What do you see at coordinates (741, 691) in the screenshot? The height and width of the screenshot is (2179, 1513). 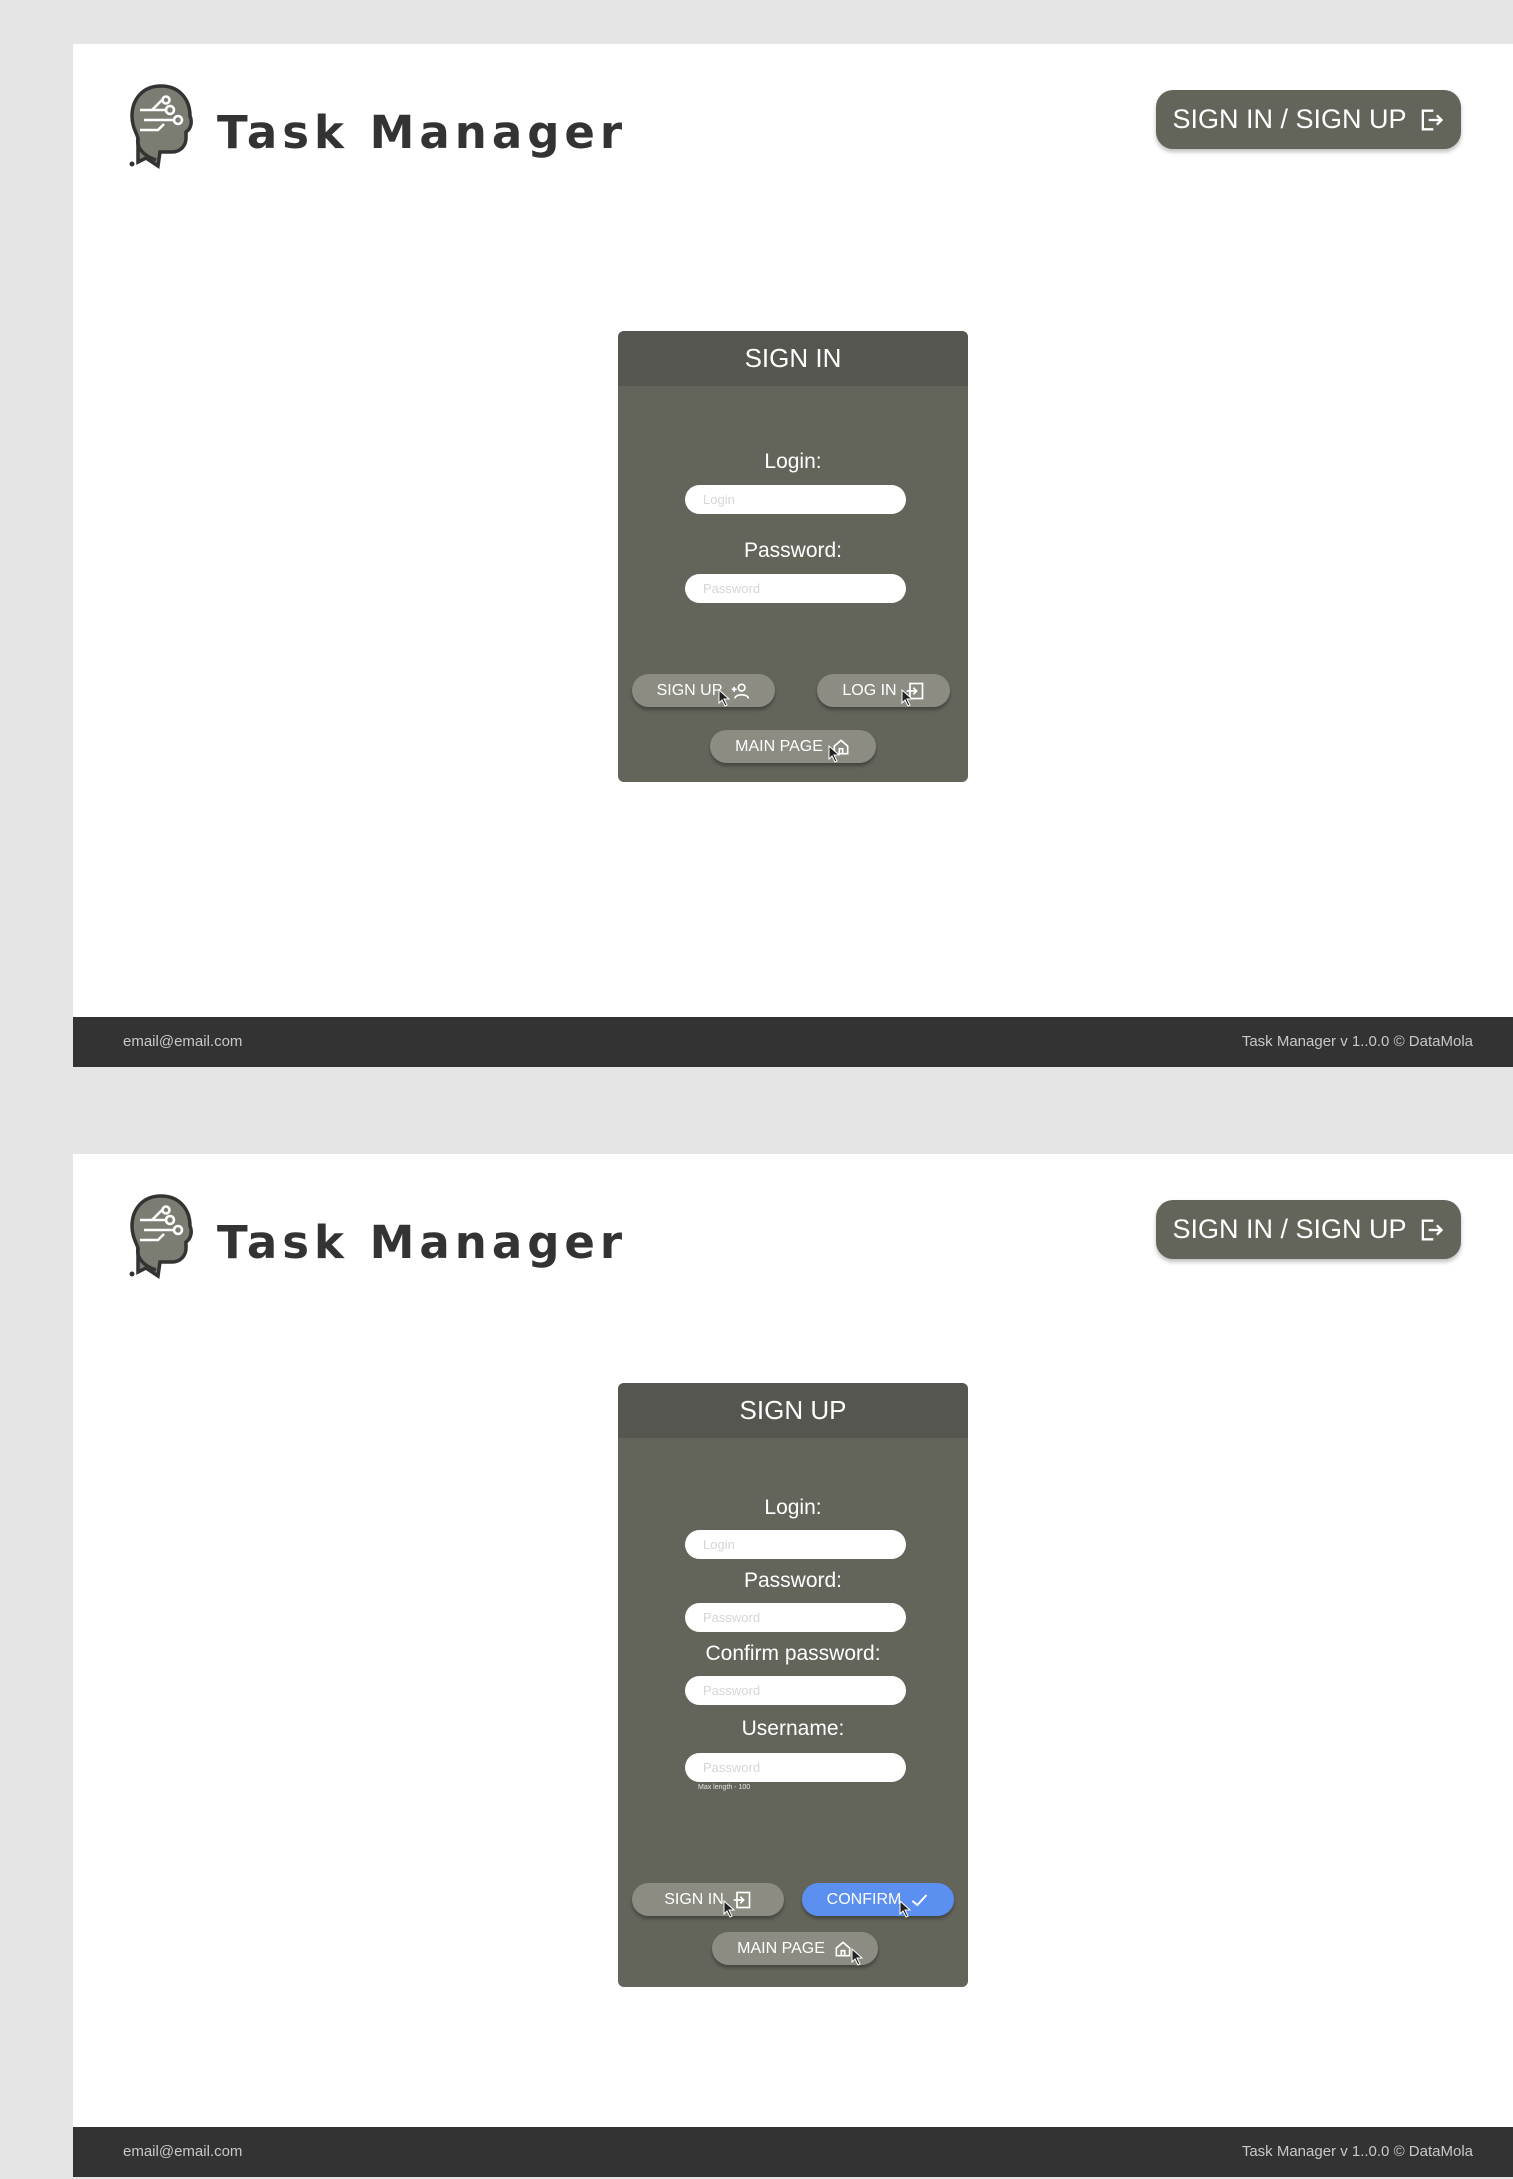 I see `user-add-icon` at bounding box center [741, 691].